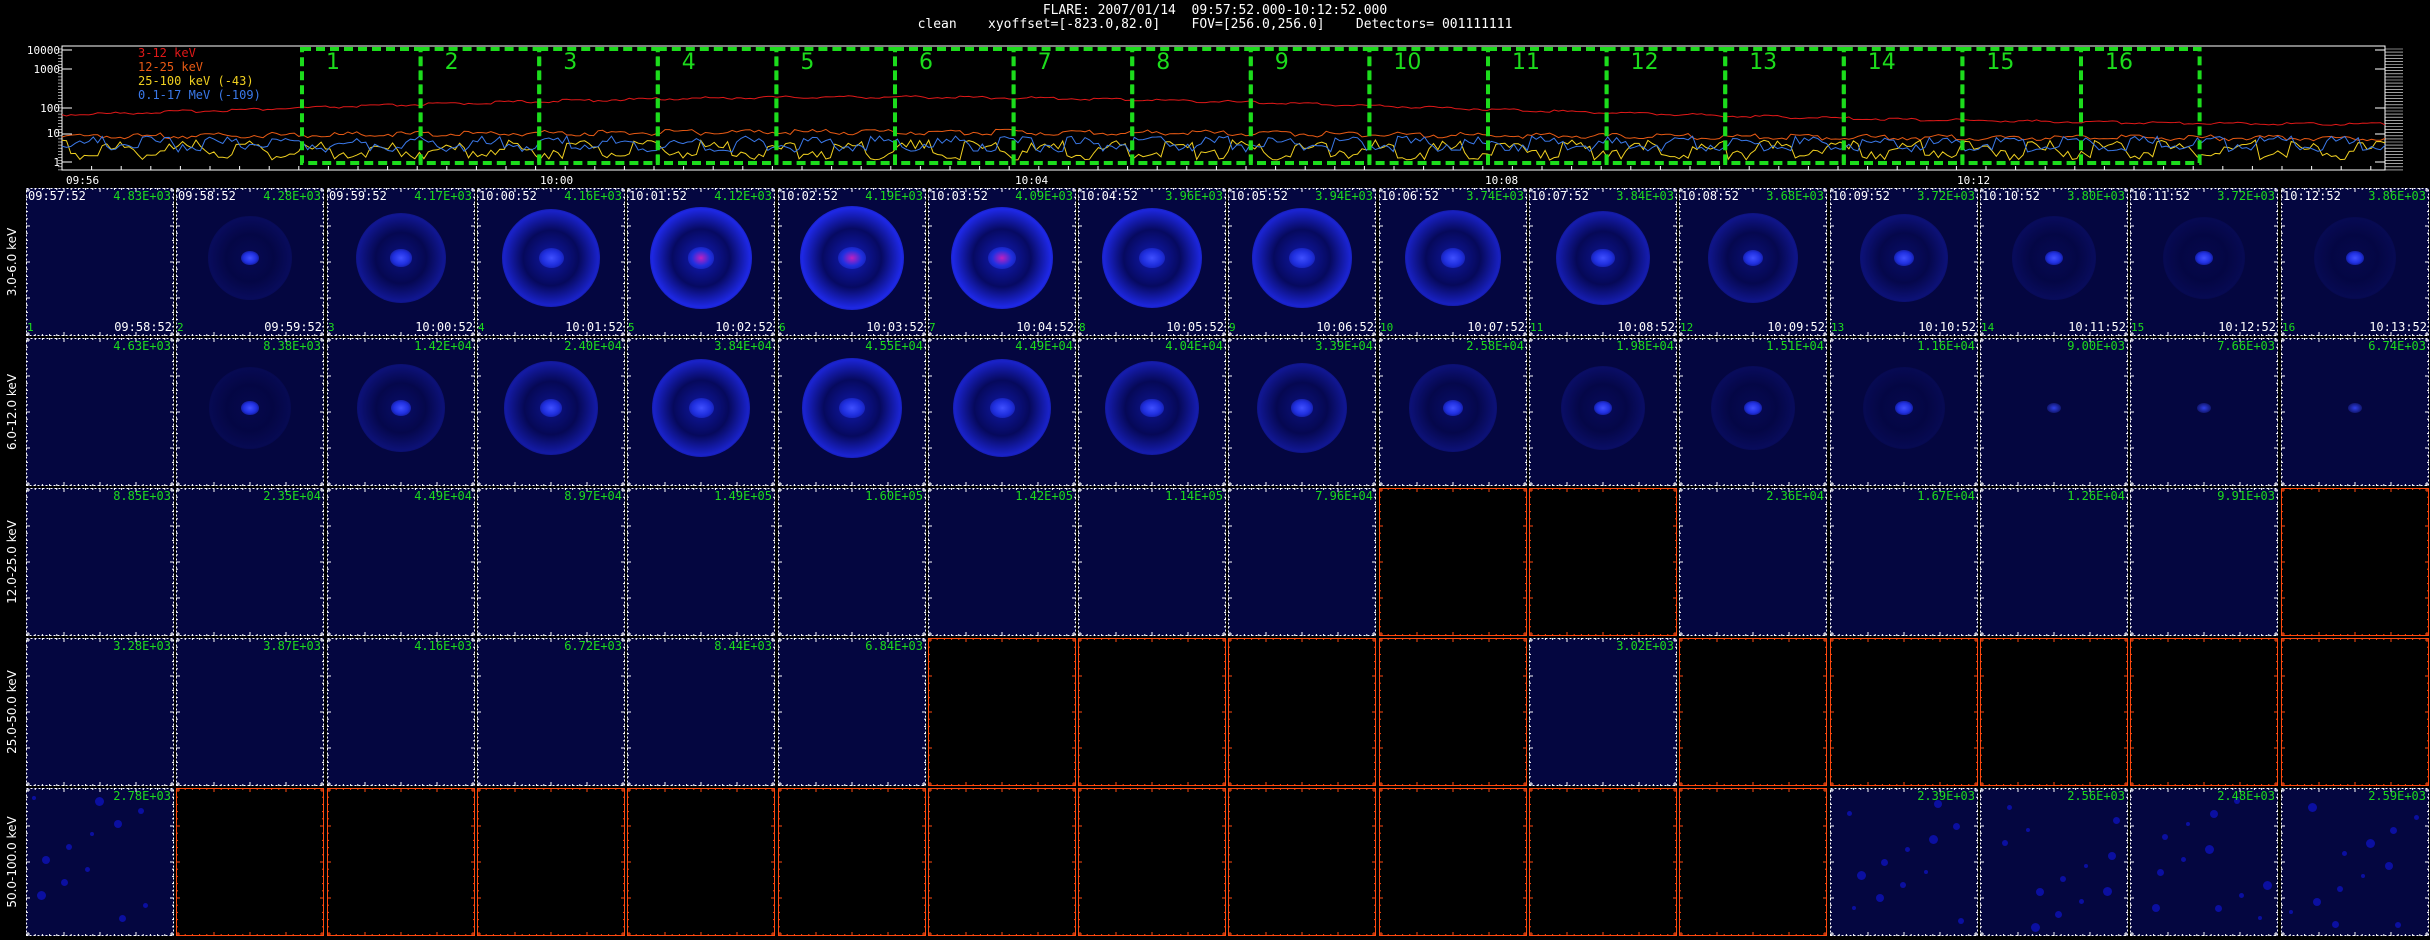 This screenshot has height=940, width=2430. I want to click on interval-end-time: 10:13:52, so click(2398, 327).